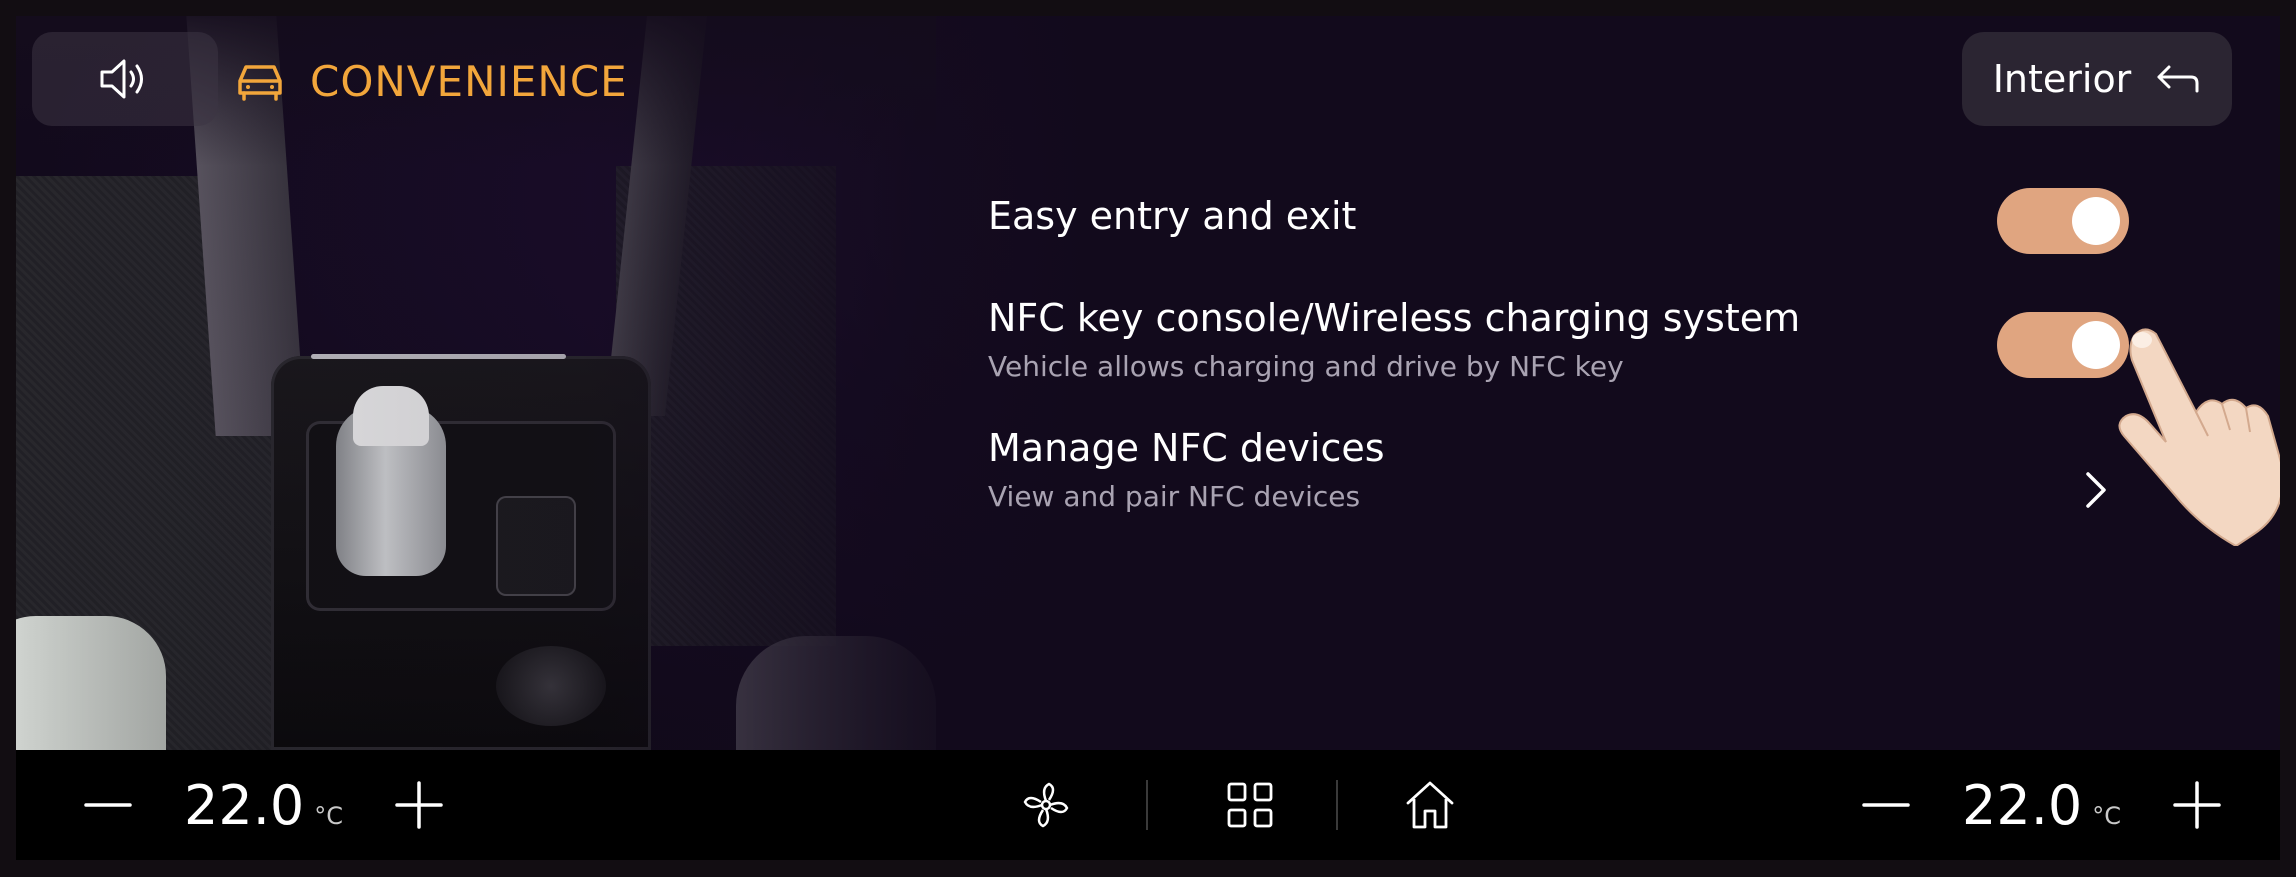  What do you see at coordinates (2063, 221) in the screenshot?
I see `easy-entry-toggle` at bounding box center [2063, 221].